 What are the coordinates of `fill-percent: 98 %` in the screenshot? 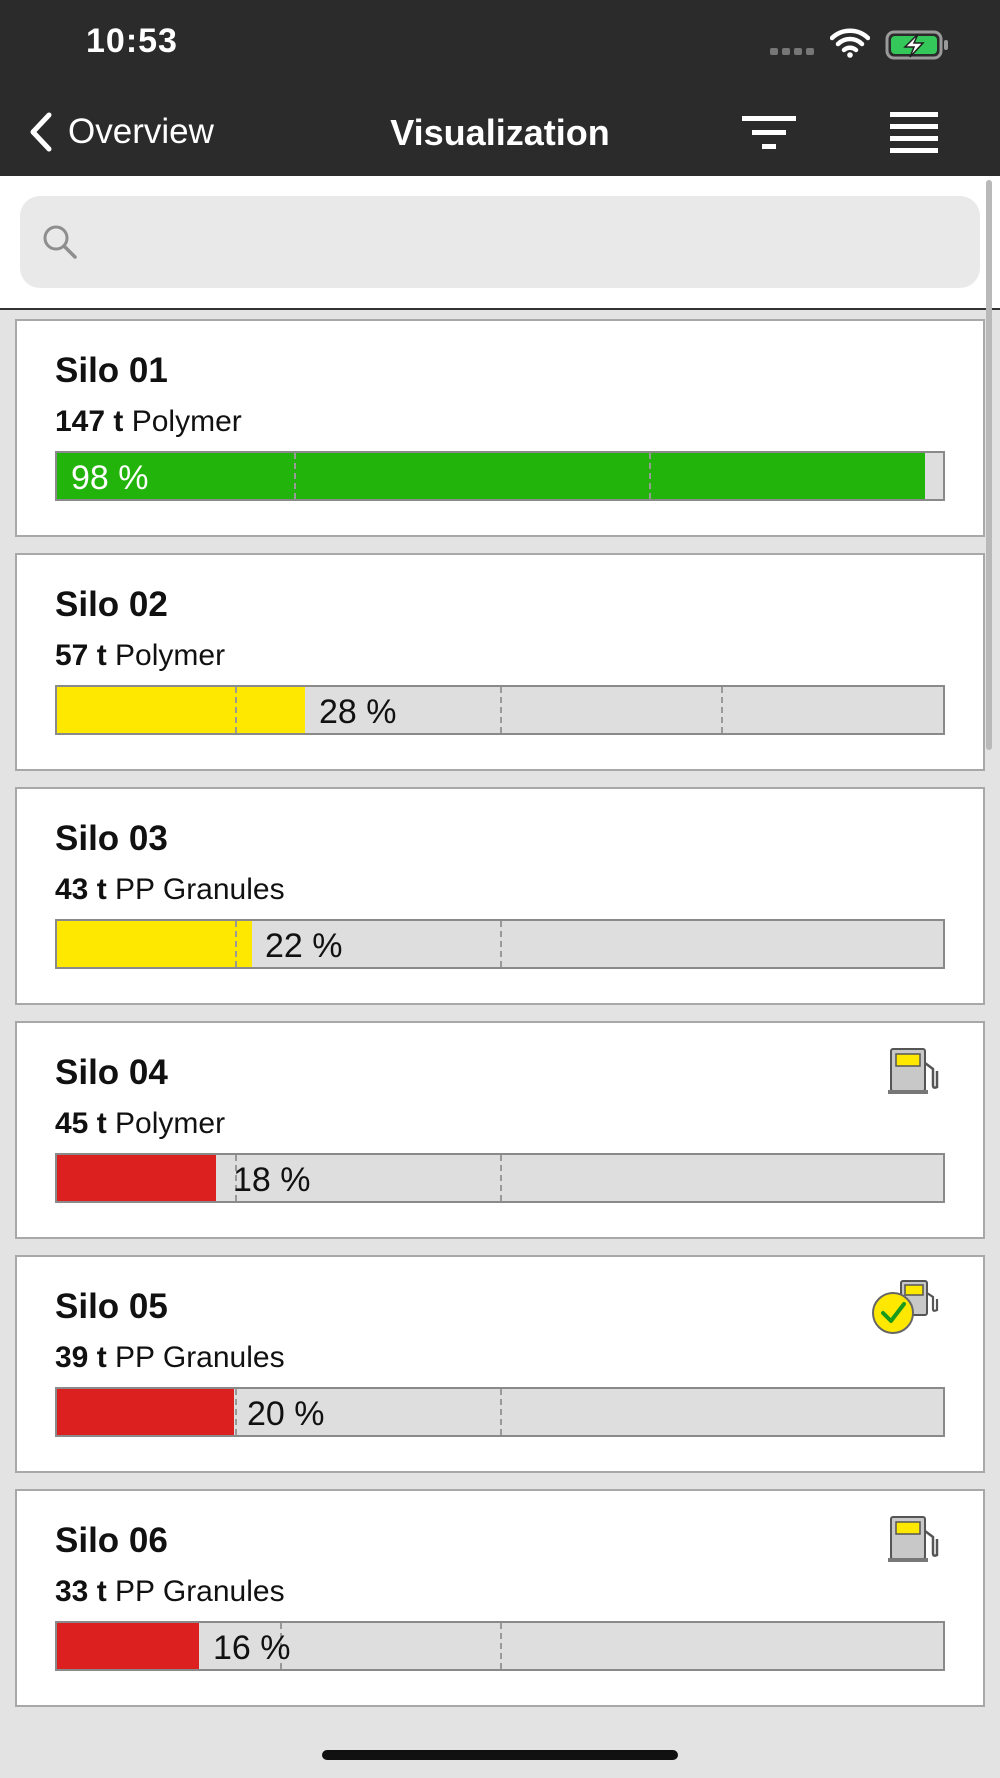 It's located at (110, 478).